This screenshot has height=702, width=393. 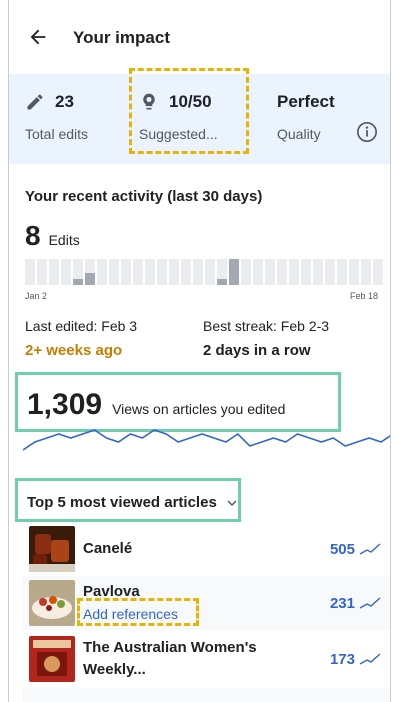 I want to click on views-sparkline, so click(x=206, y=440).